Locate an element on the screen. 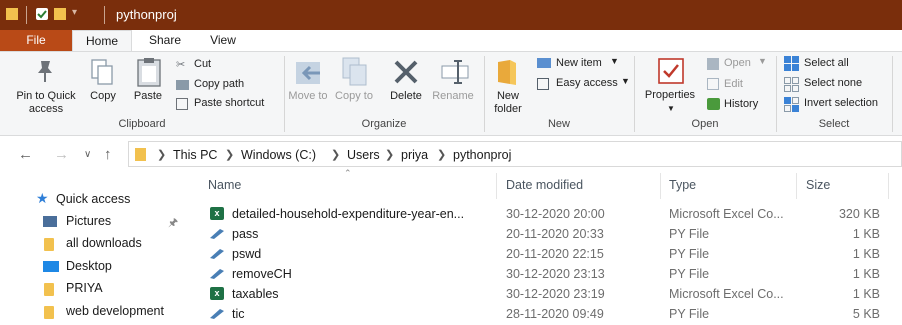 This screenshot has height=325, width=902. pin-icon: 🖈 is located at coordinates (173, 223).